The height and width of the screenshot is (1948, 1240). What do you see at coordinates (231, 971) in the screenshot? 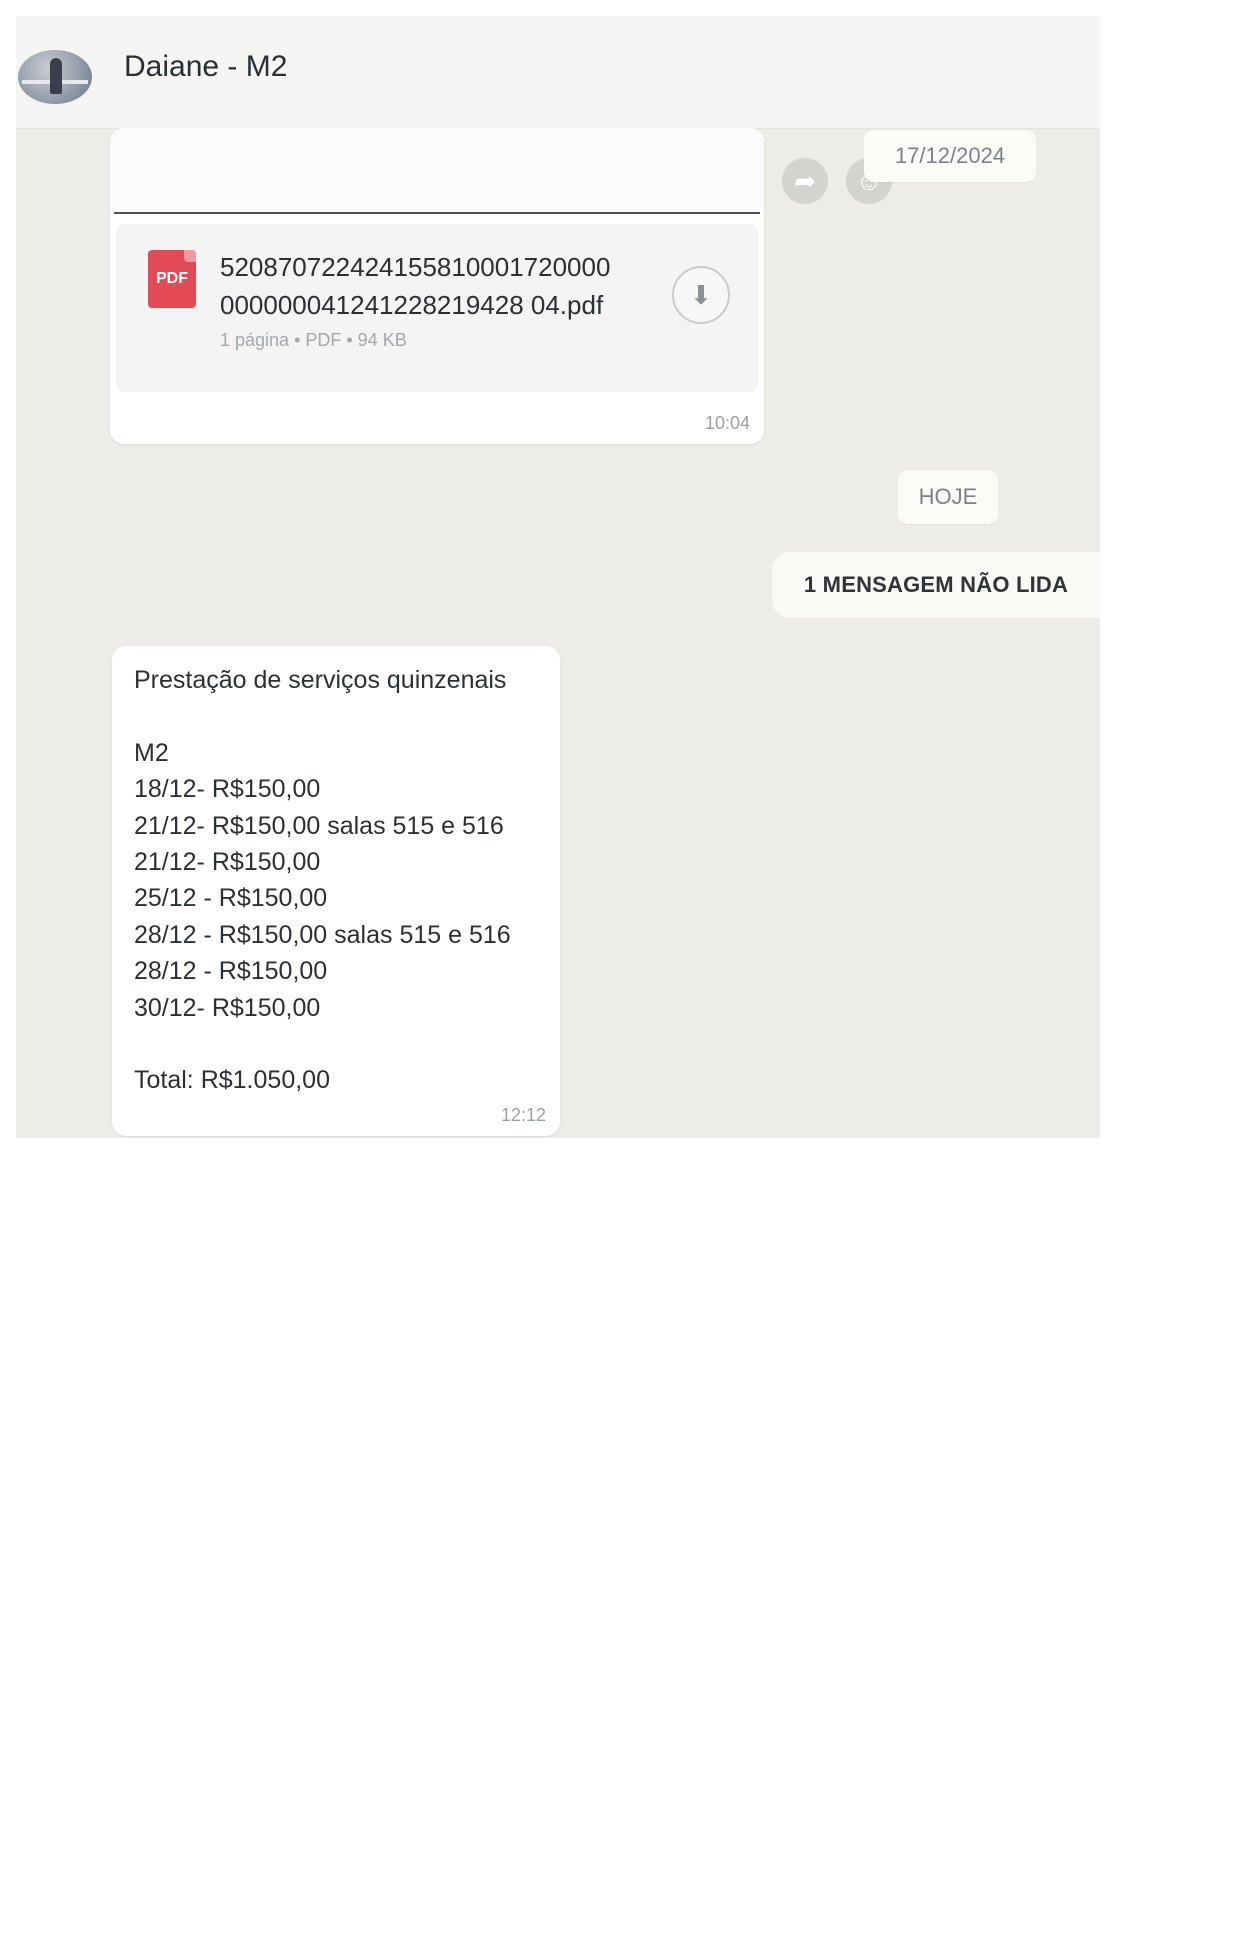
I see `message-line: 28/12 - R$150,00` at bounding box center [231, 971].